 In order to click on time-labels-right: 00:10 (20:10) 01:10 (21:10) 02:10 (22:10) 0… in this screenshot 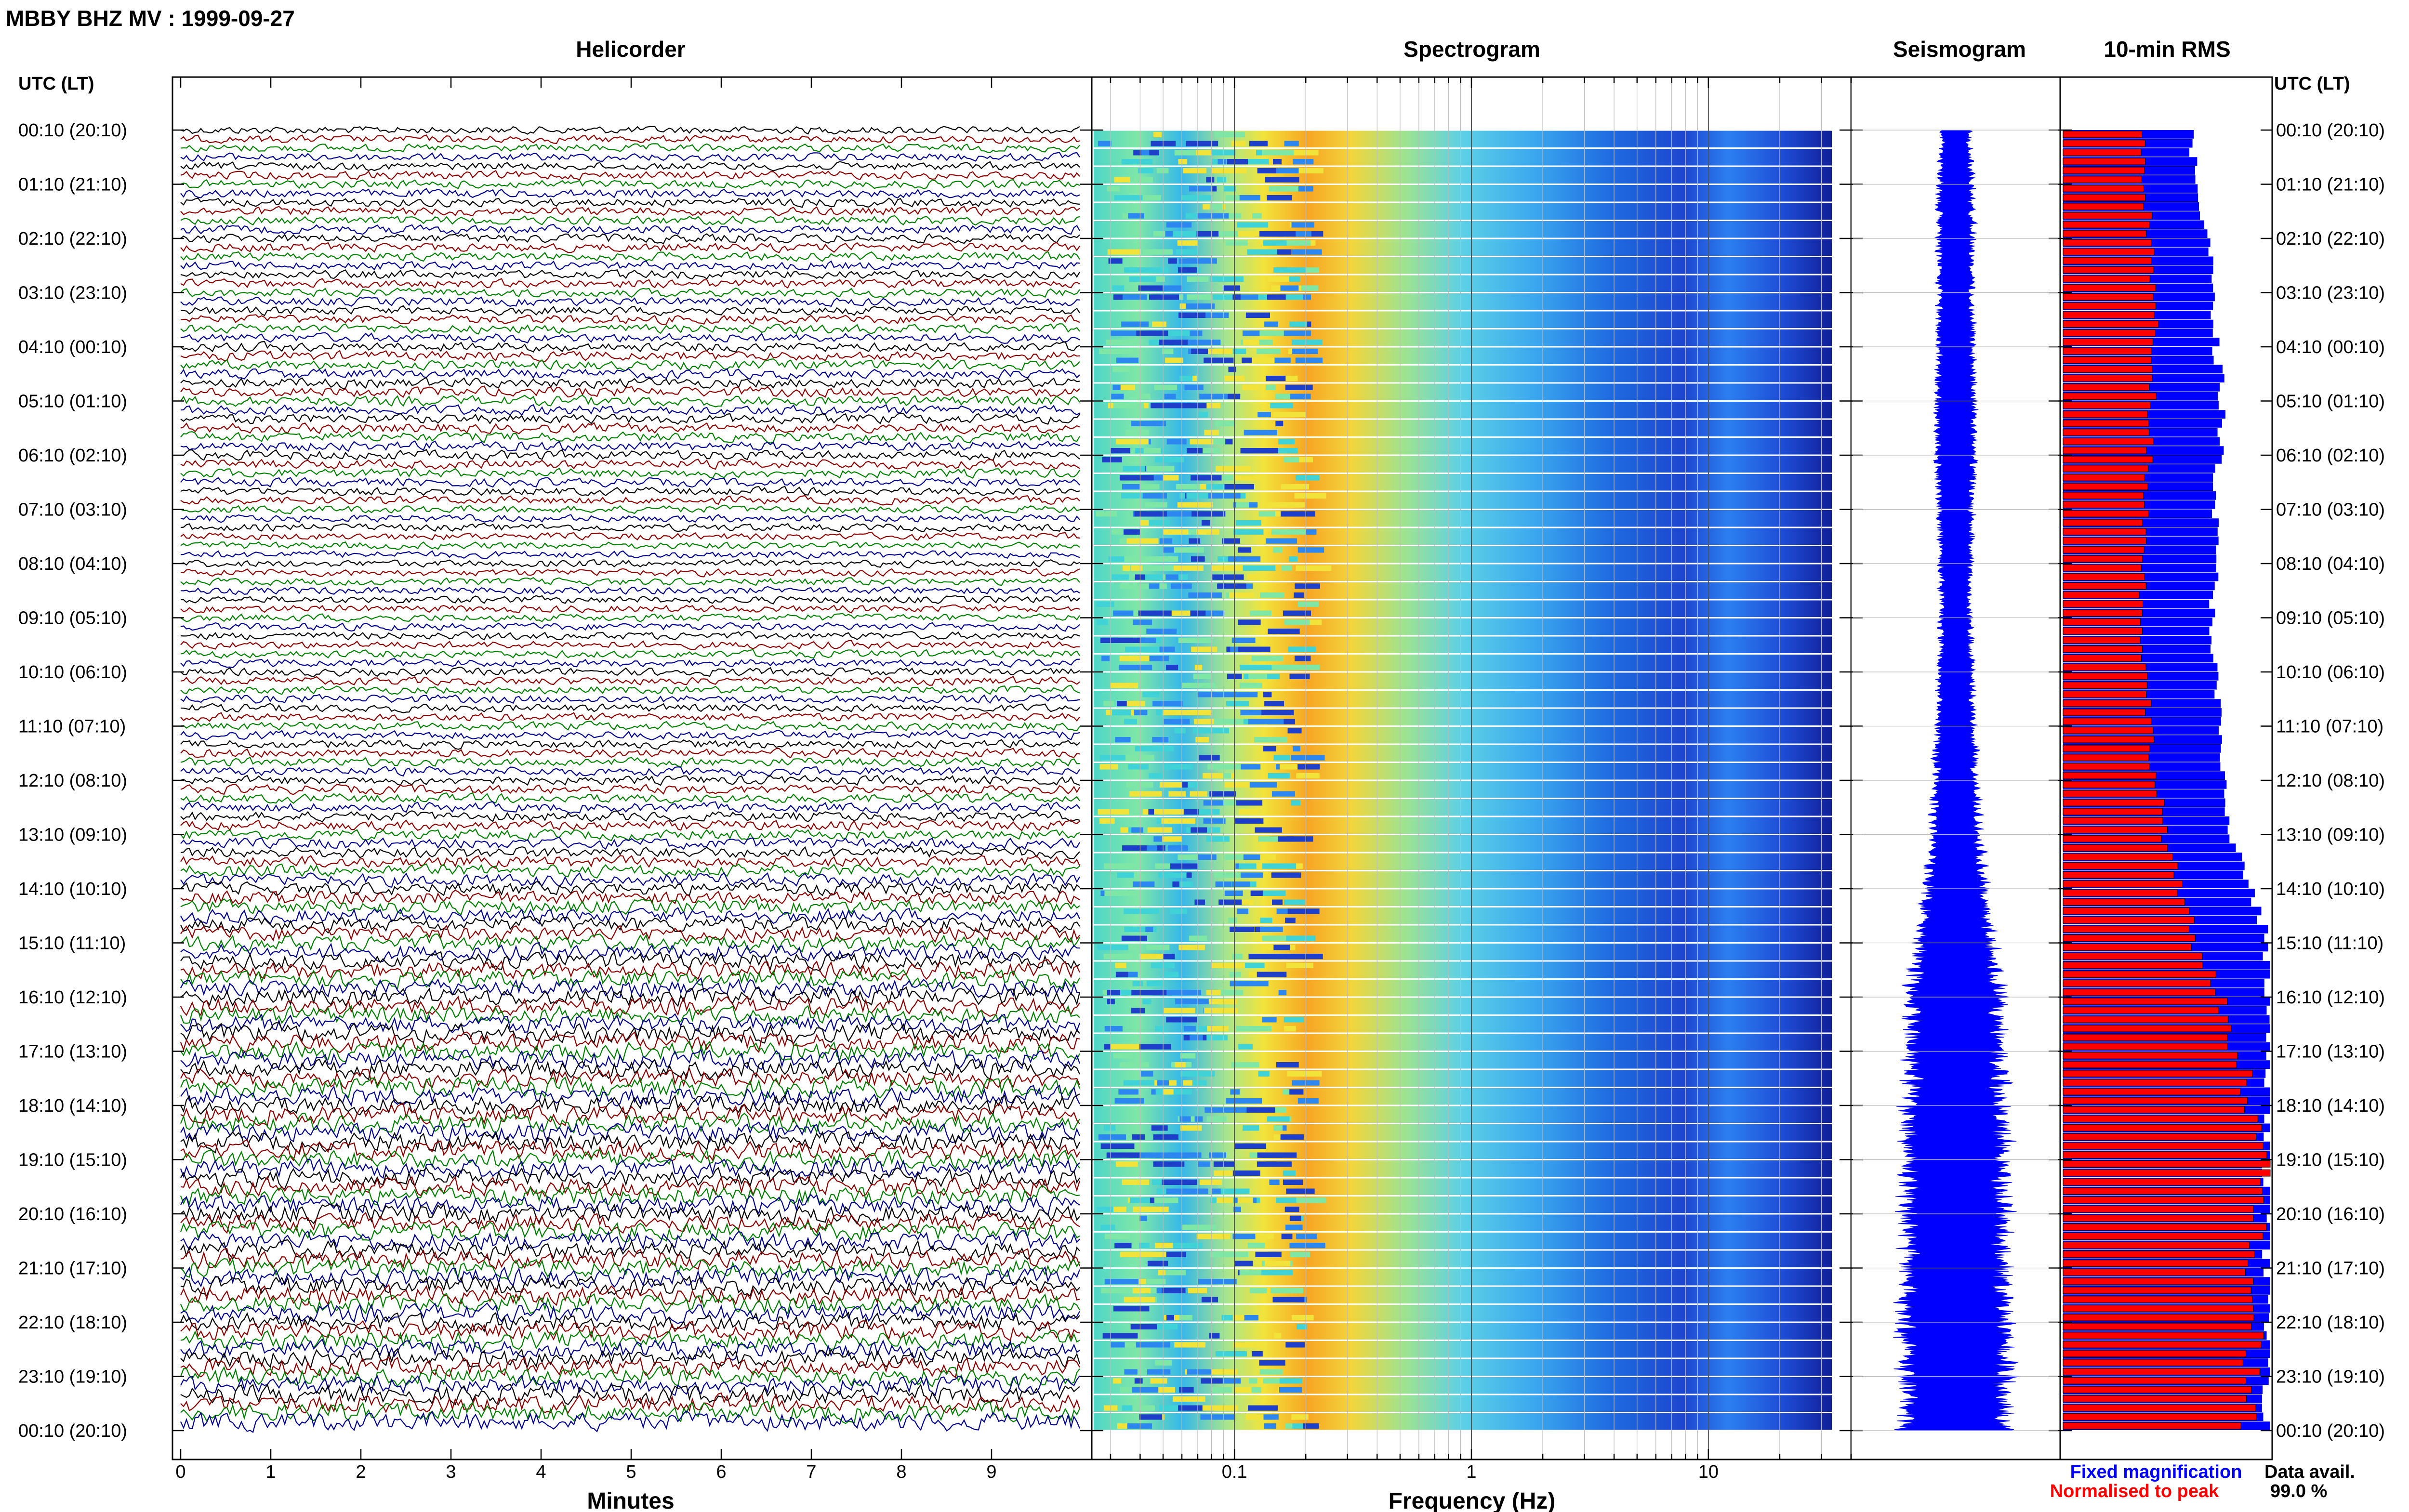, I will do `click(2330, 780)`.